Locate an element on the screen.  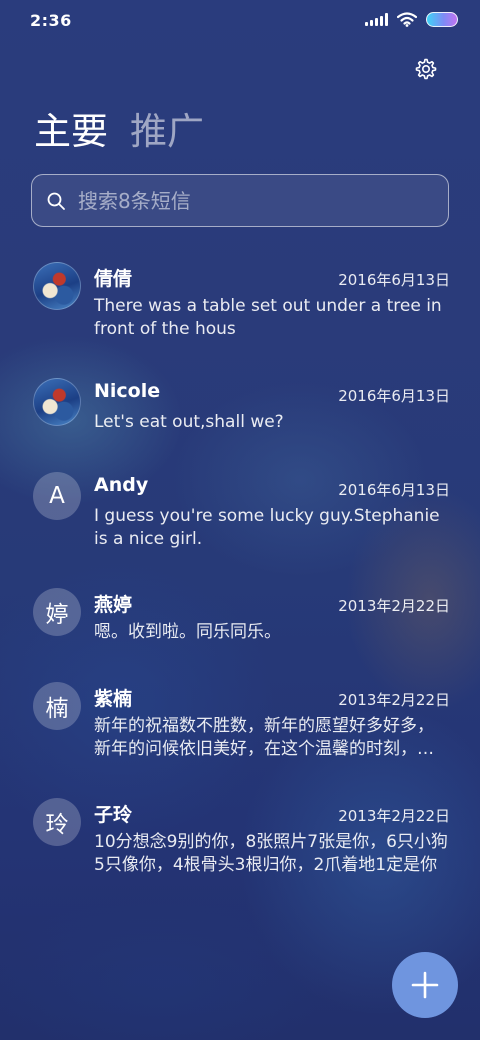
status-bar: 2:36 is located at coordinates (240, 20).